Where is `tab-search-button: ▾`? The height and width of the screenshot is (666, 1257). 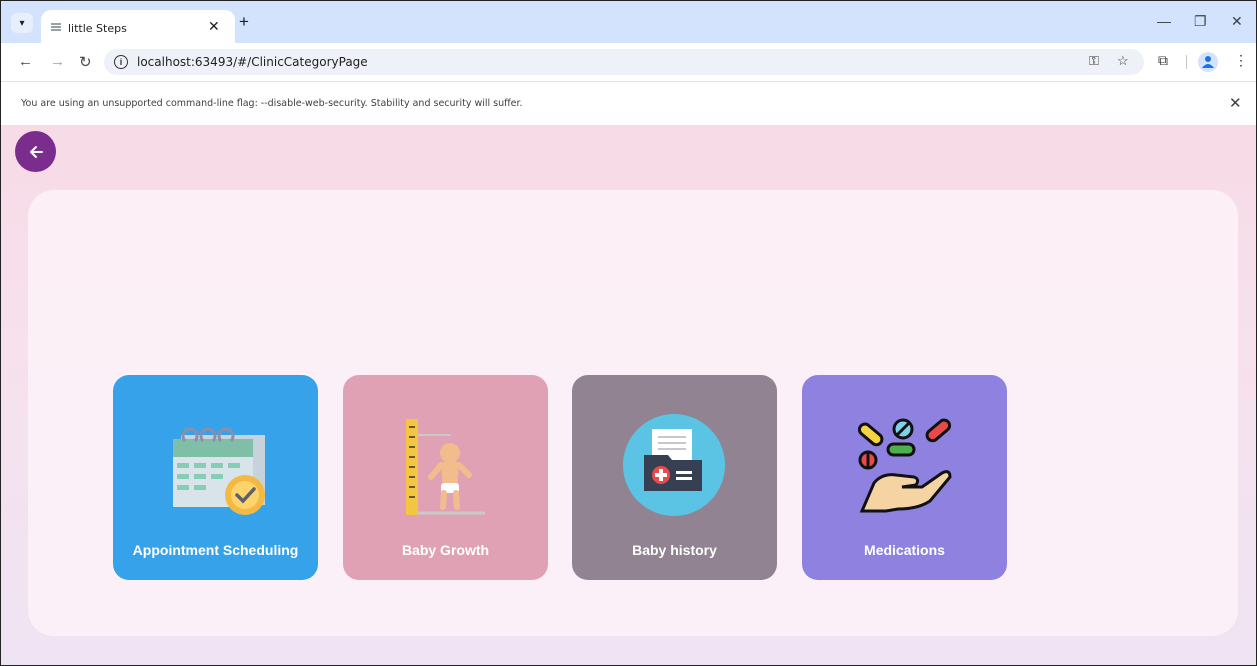
tab-search-button: ▾ is located at coordinates (22, 23).